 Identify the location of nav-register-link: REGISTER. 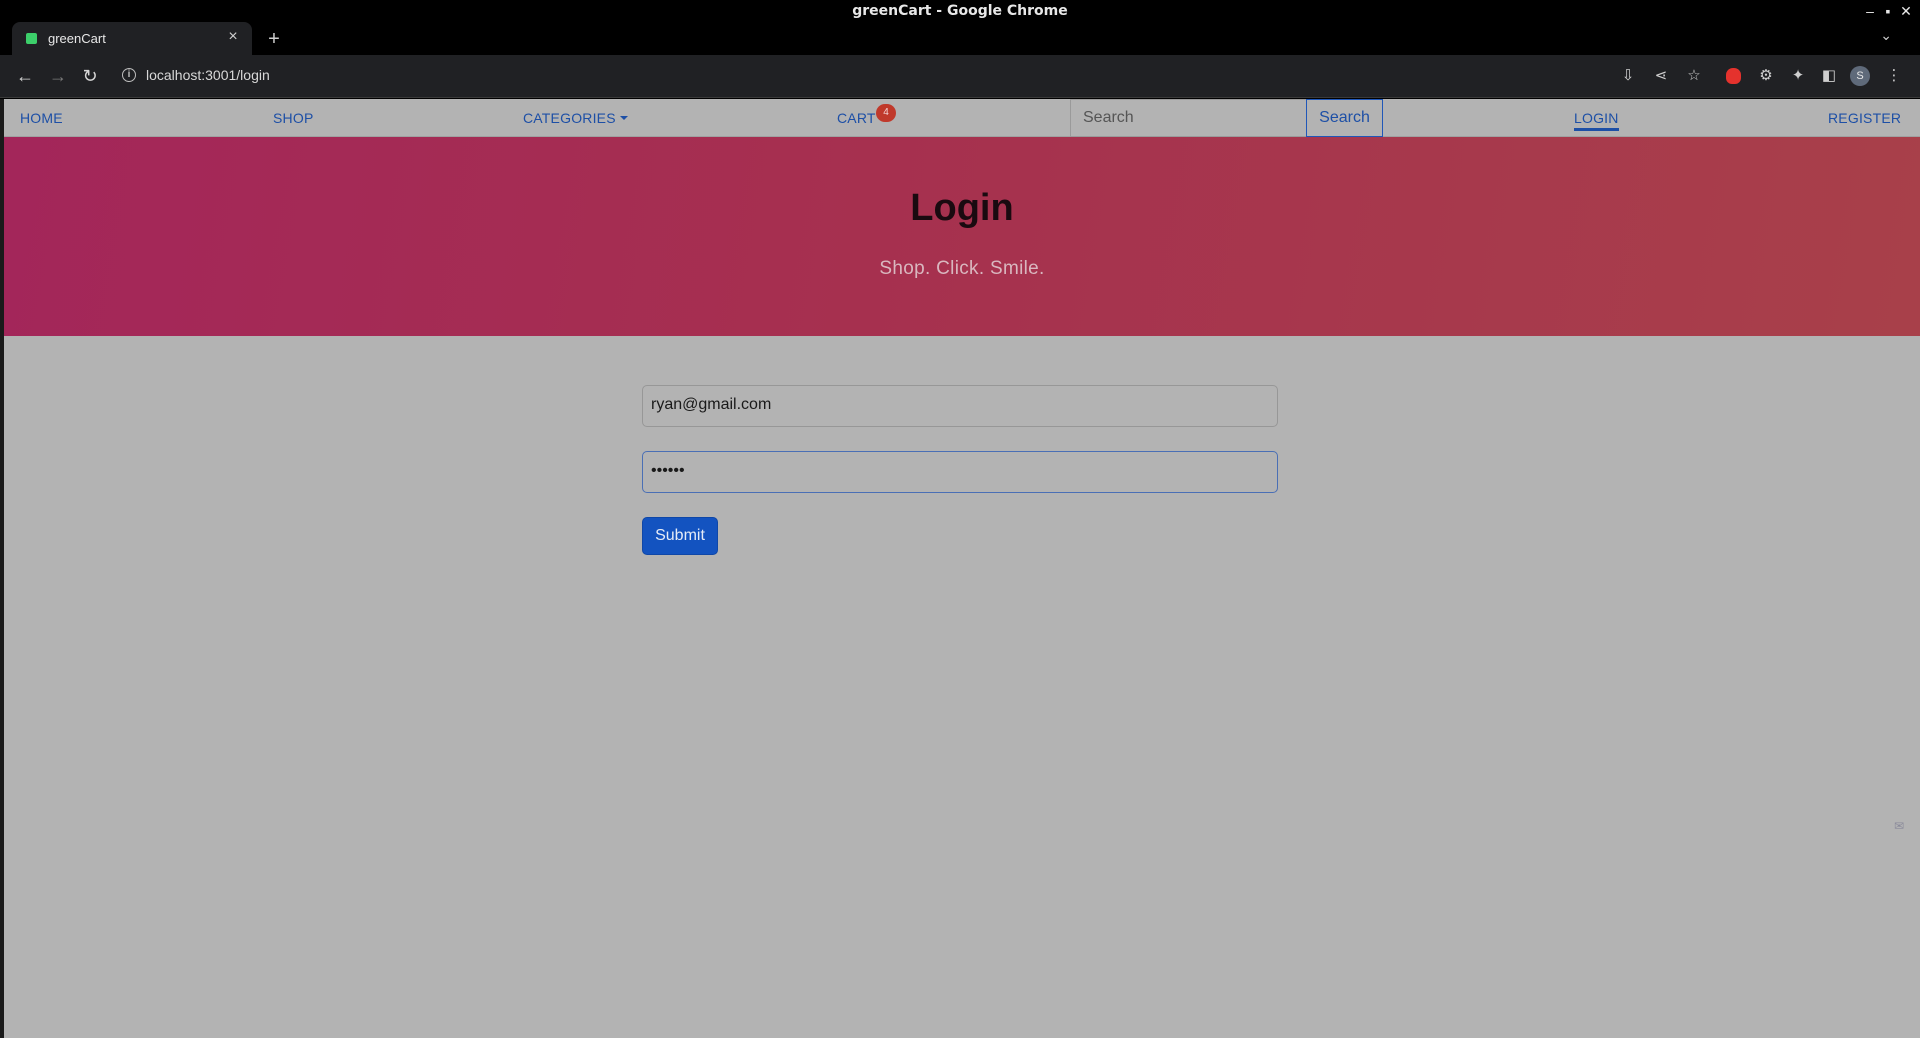
(1864, 118).